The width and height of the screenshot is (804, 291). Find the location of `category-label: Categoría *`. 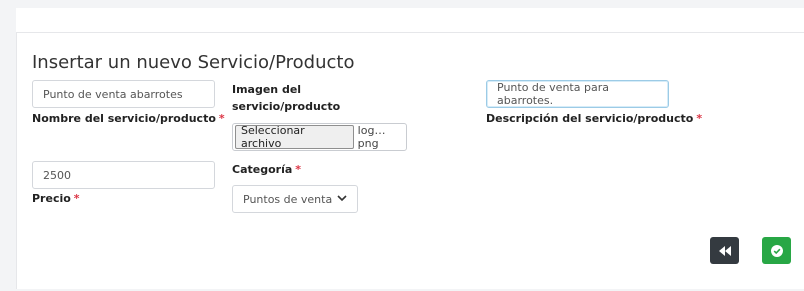

category-label: Categoría * is located at coordinates (266, 169).